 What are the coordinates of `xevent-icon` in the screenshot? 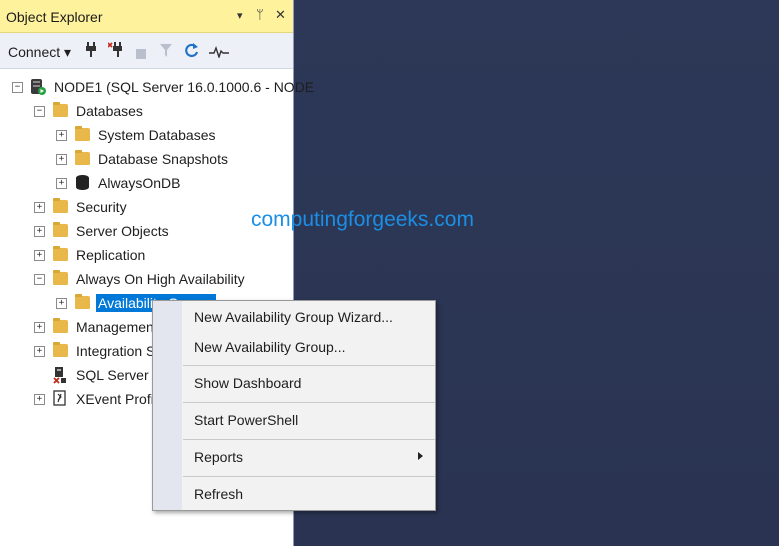 It's located at (60, 399).